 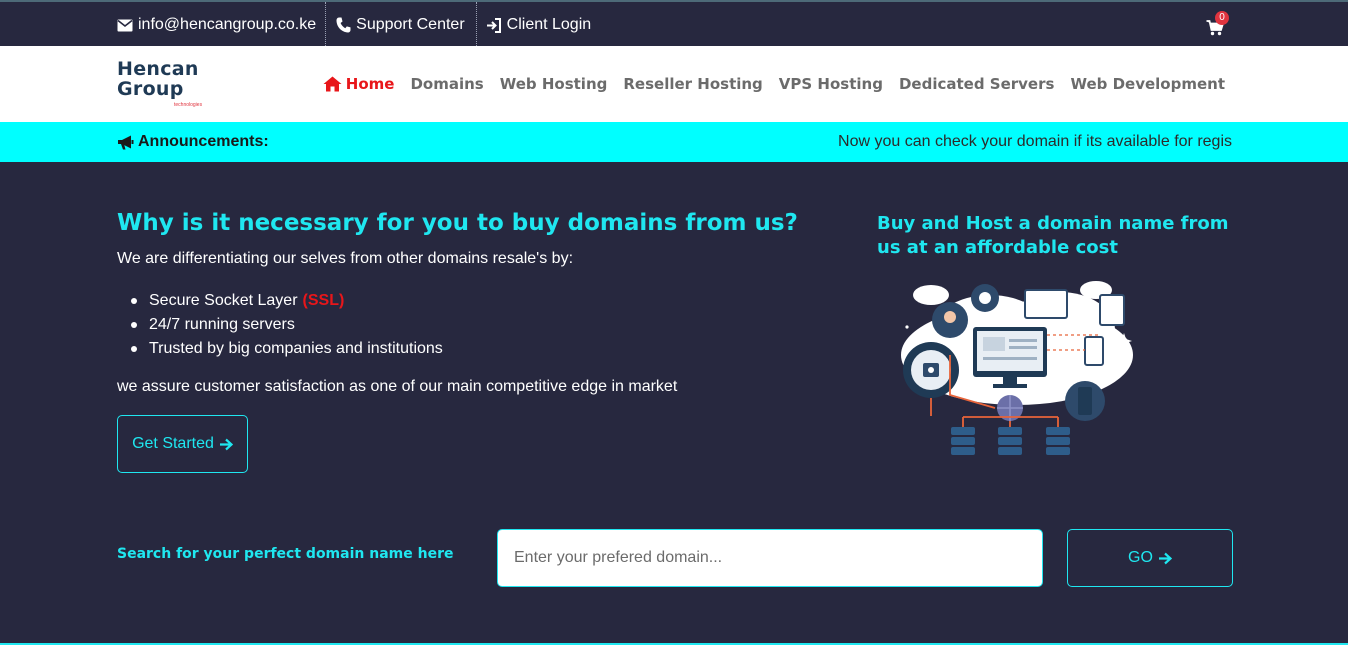 I want to click on email-link: info@hencangroup.co.ke, so click(x=221, y=25).